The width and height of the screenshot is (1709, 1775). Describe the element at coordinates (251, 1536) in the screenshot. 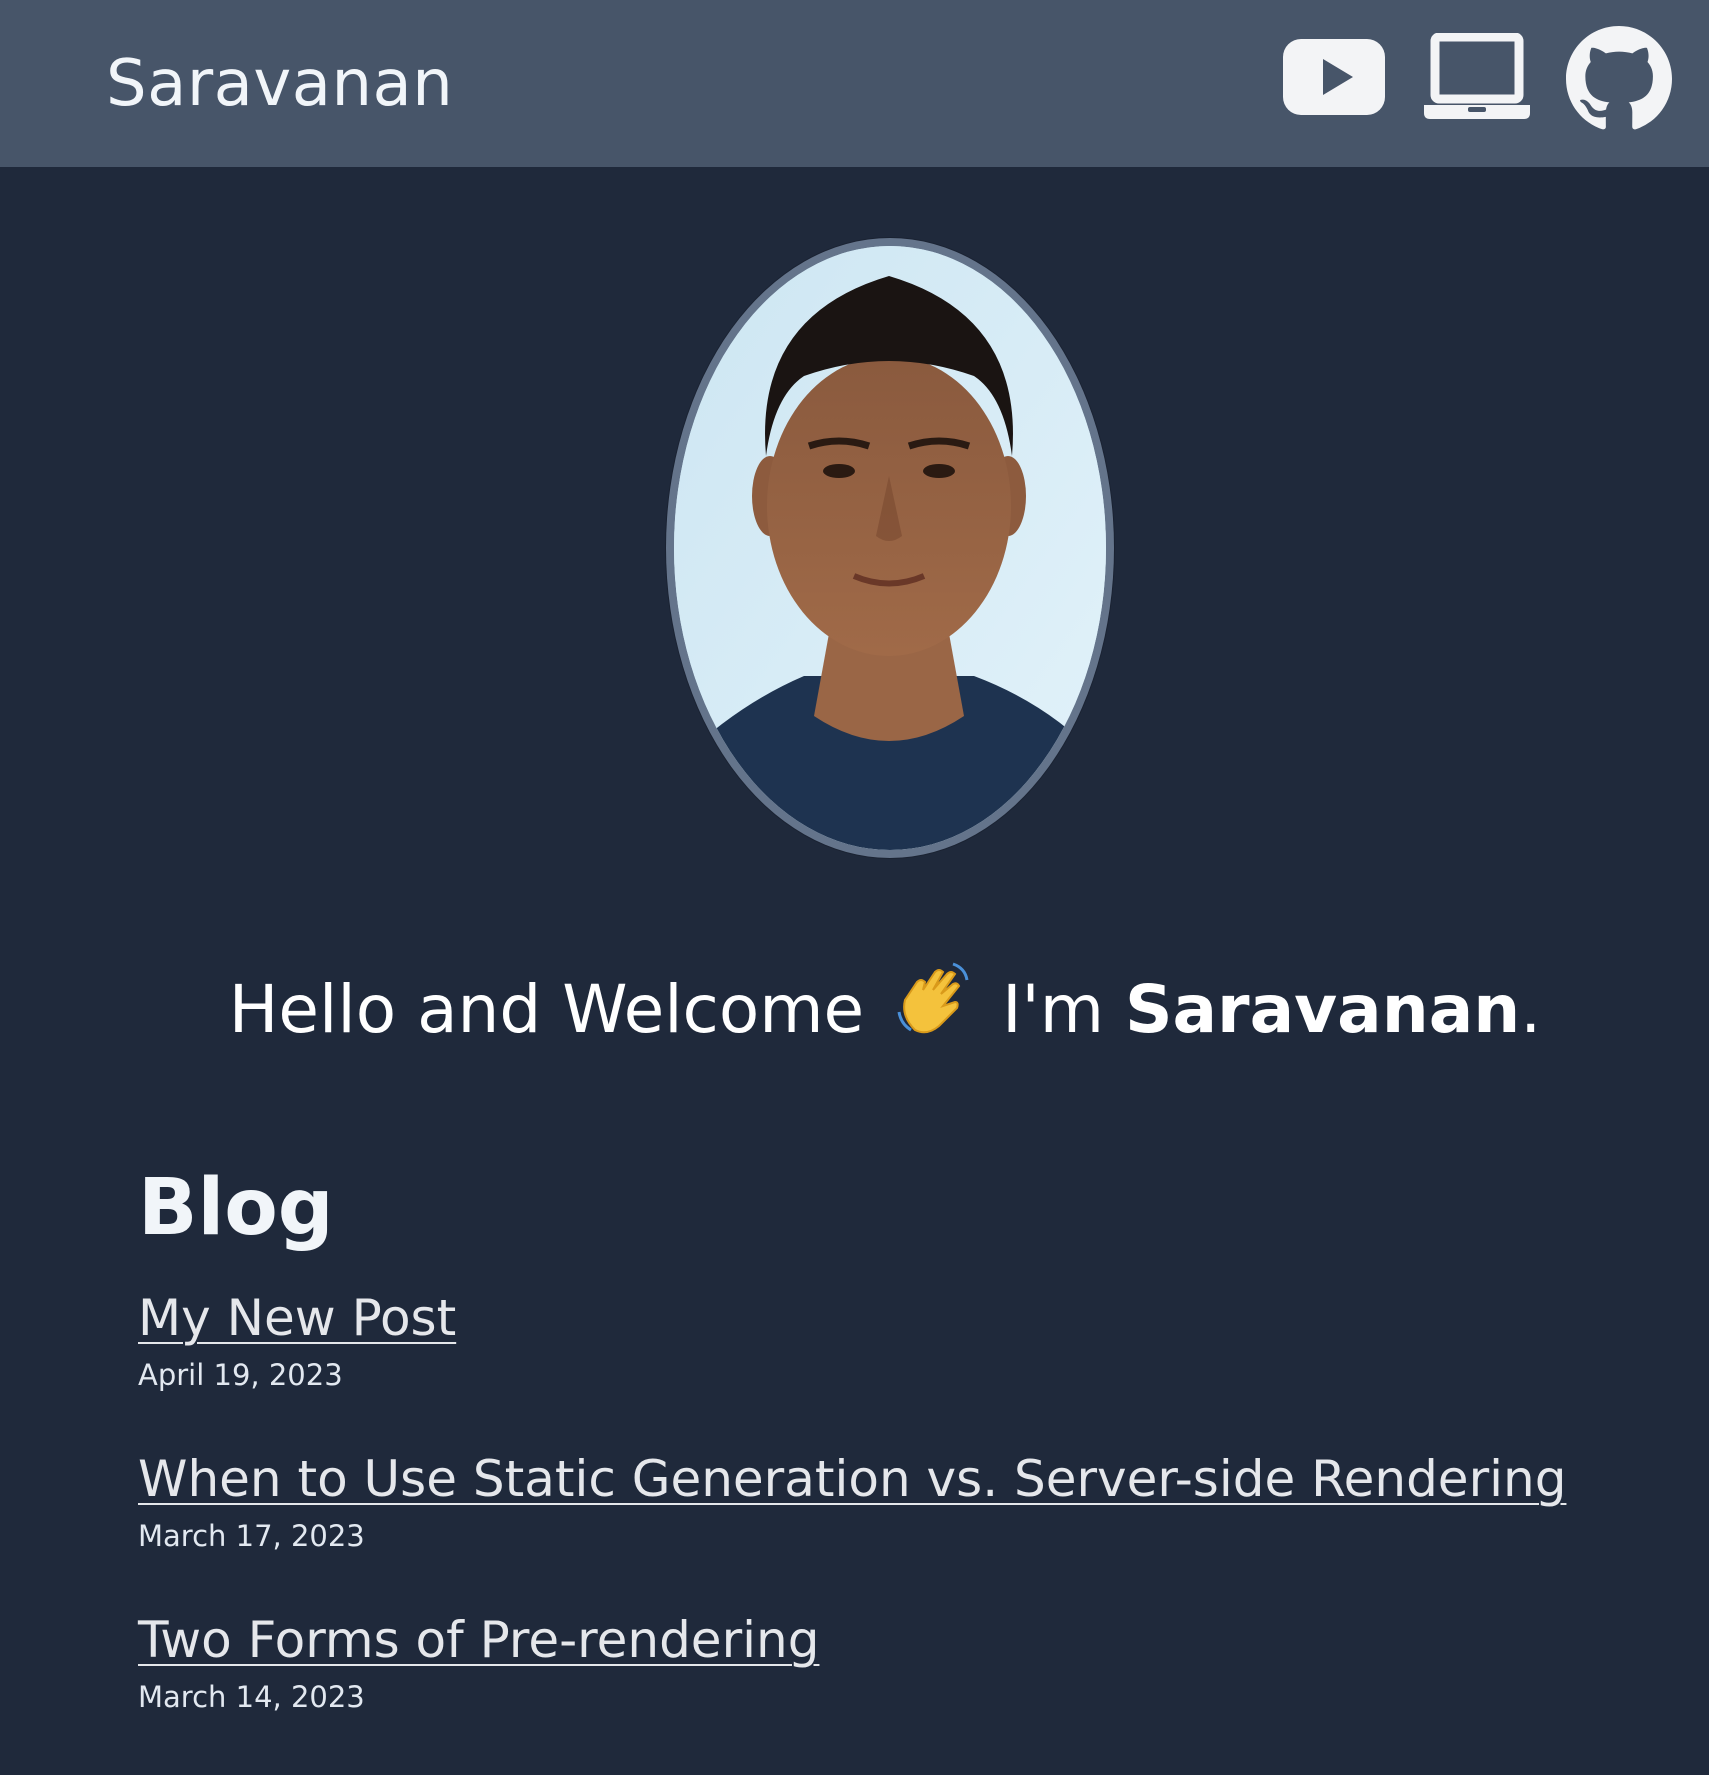

I see `post-date: March 17, 2023` at that location.